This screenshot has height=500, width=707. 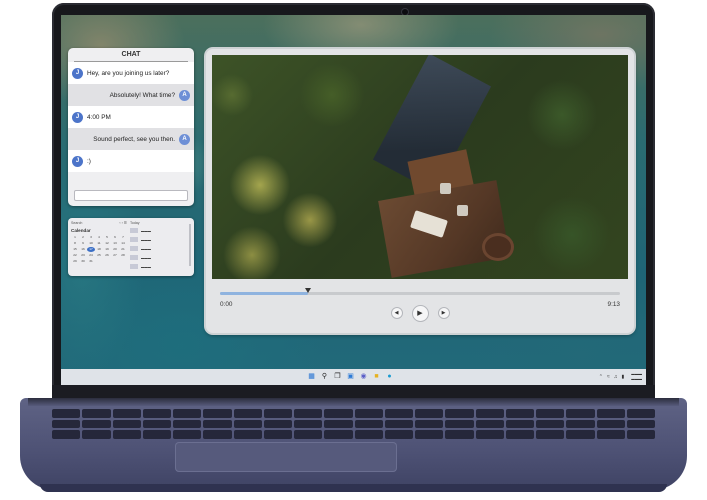 What do you see at coordinates (75, 255) in the screenshot?
I see `calendar-day: 22` at bounding box center [75, 255].